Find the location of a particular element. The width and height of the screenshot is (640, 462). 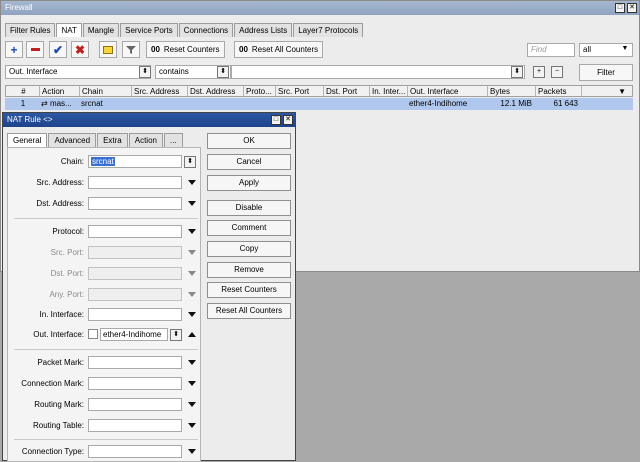

tab-extra: Extra is located at coordinates (112, 140).